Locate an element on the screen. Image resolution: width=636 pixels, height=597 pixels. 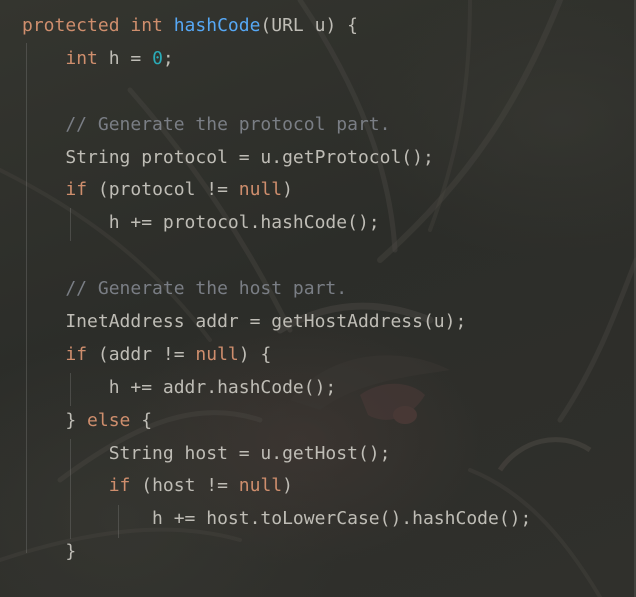
code-token: else is located at coordinates (109, 420).